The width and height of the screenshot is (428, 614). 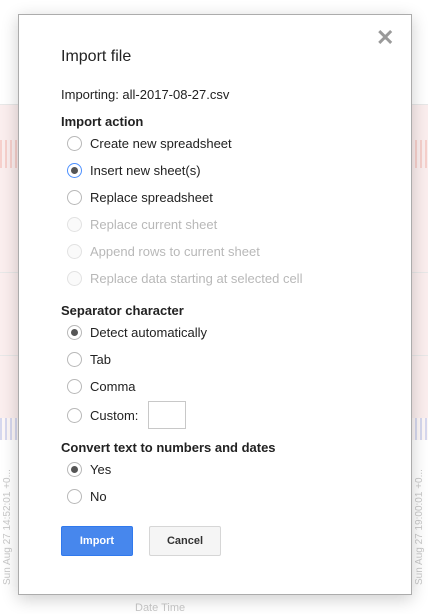 What do you see at coordinates (149, 332) in the screenshot?
I see `radio-label: Detect automatically` at bounding box center [149, 332].